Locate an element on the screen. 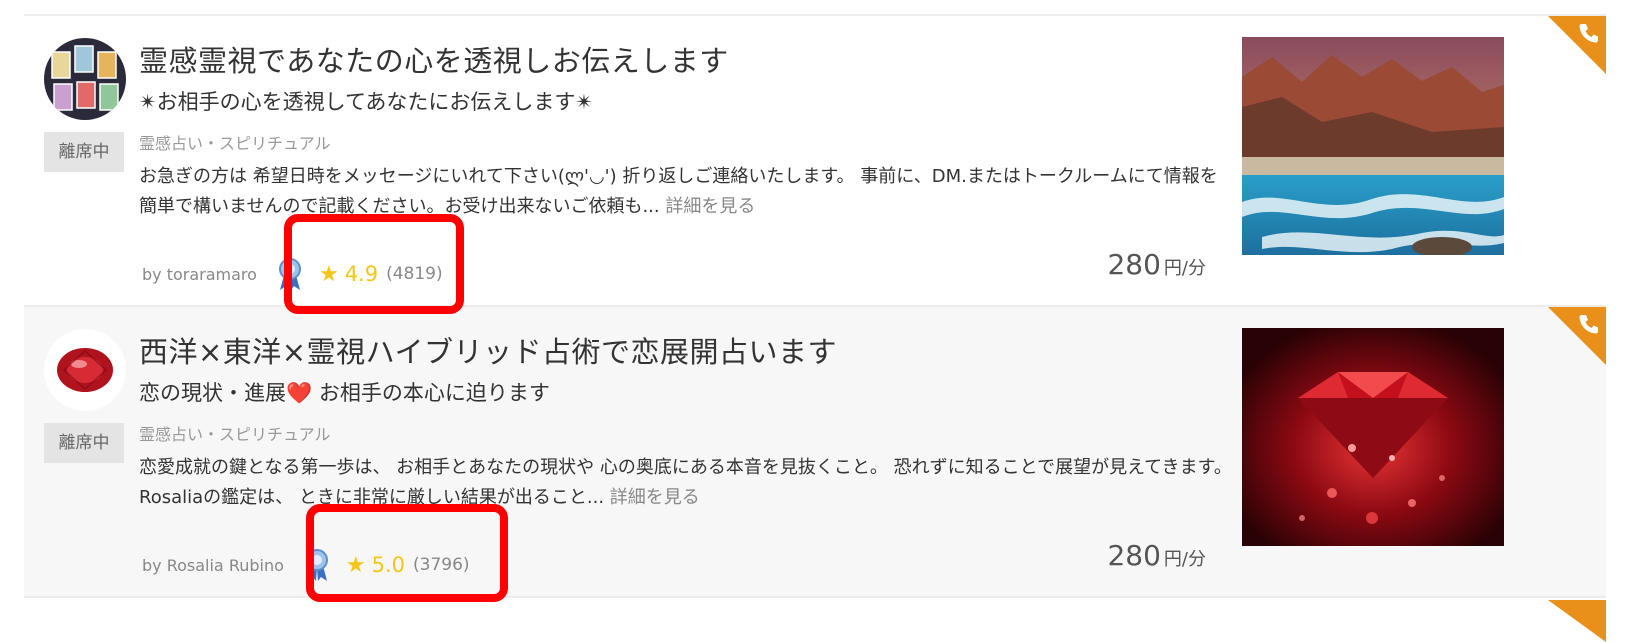  card-subtitle: ✴お相手の心を透視してあなたにお伝えします✴ is located at coordinates (366, 102).